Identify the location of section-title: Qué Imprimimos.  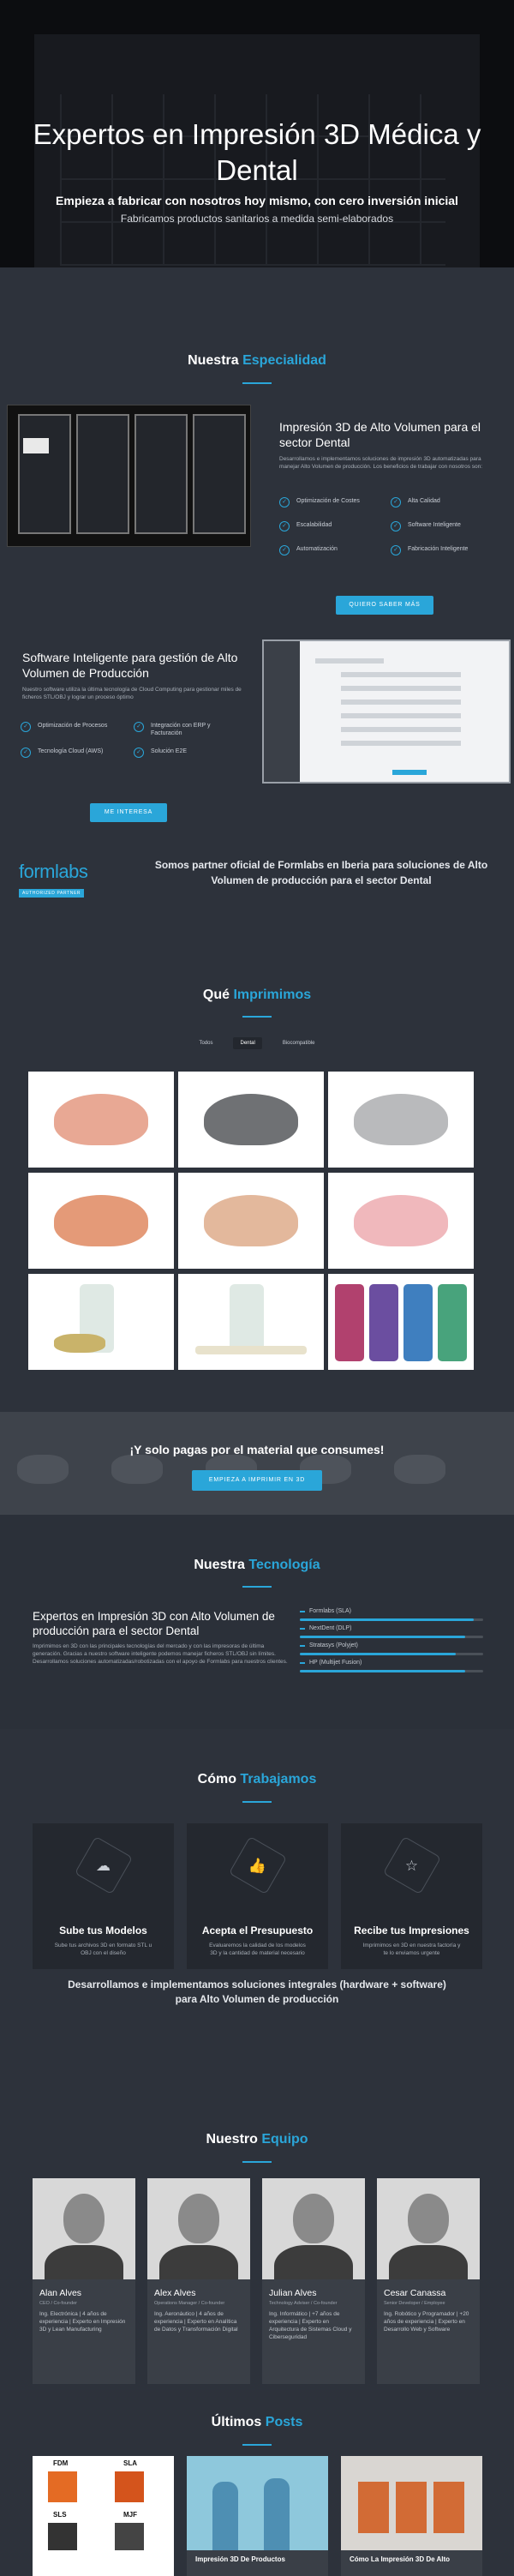
(257, 995).